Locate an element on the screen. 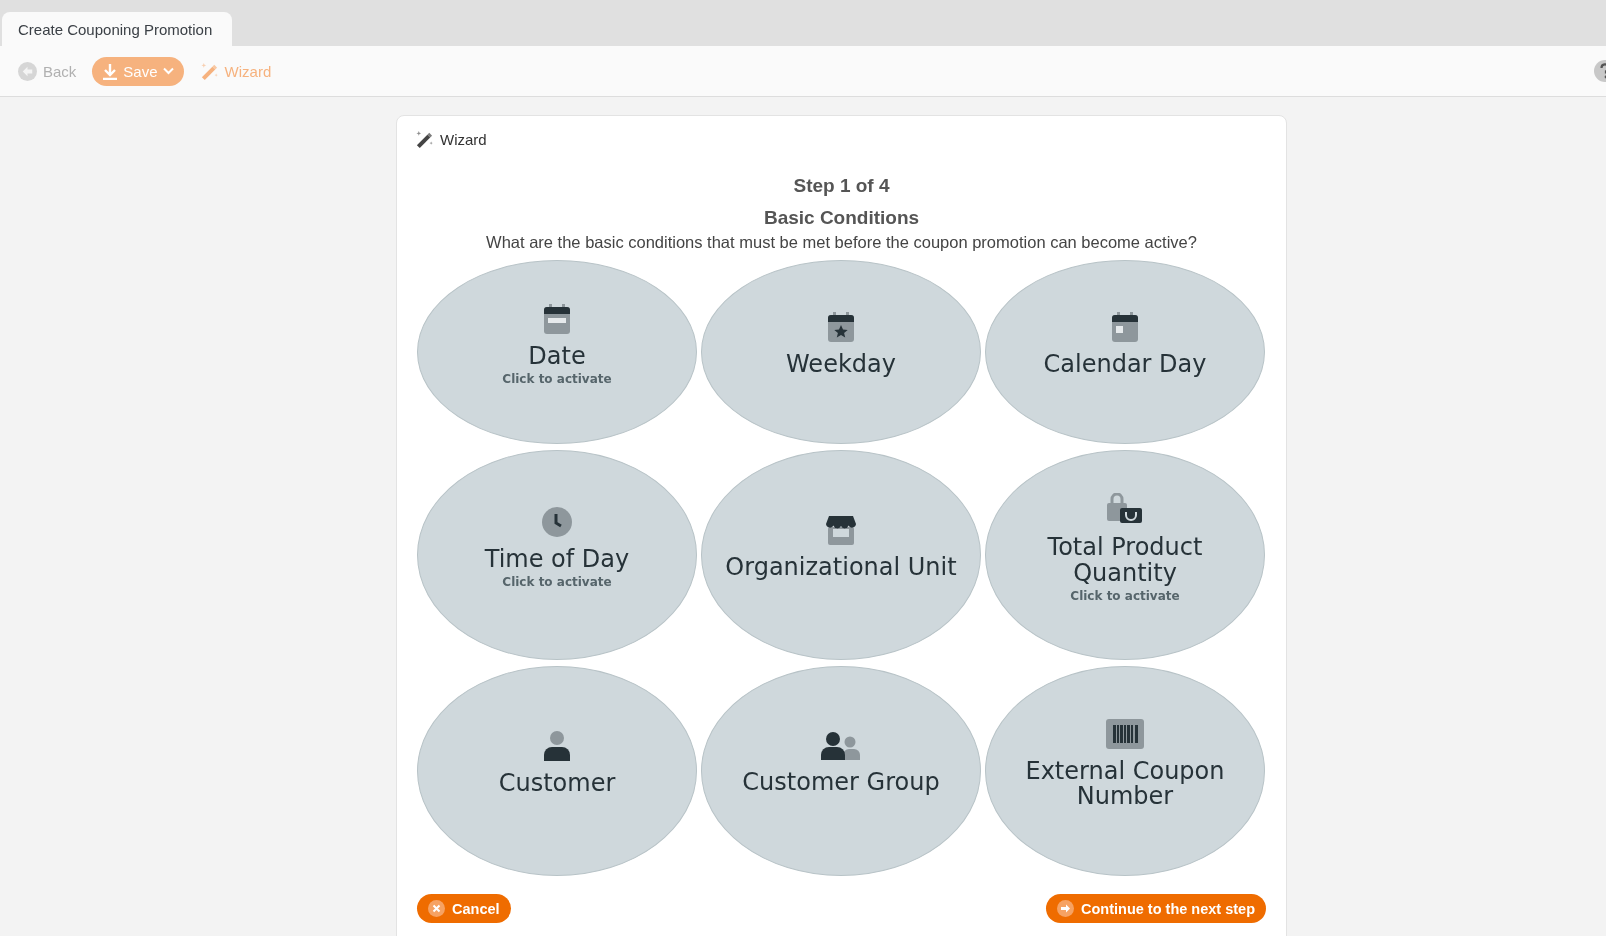 This screenshot has height=936, width=1606. tab: Create Couponing Promotion is located at coordinates (117, 29).